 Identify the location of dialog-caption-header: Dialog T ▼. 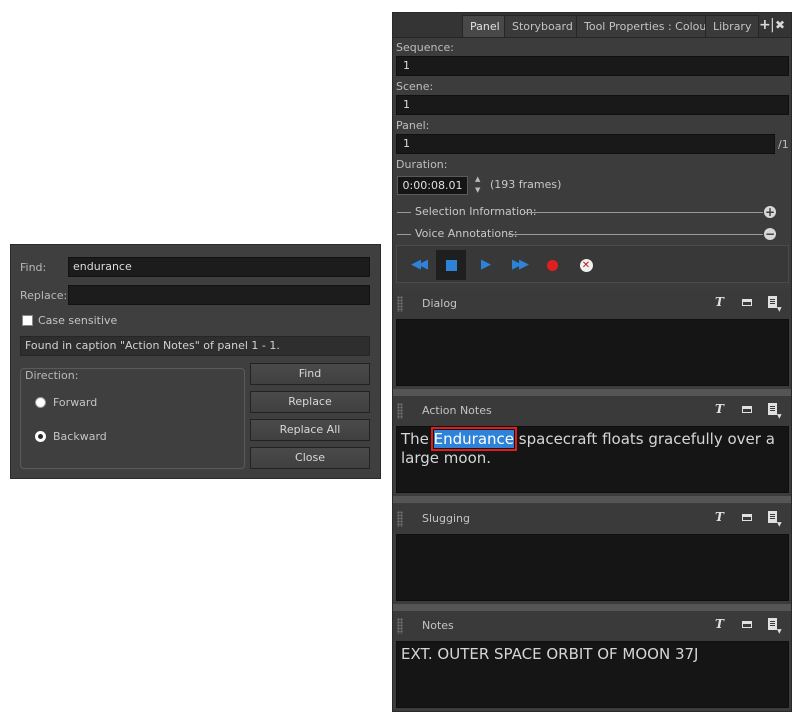
(592, 304).